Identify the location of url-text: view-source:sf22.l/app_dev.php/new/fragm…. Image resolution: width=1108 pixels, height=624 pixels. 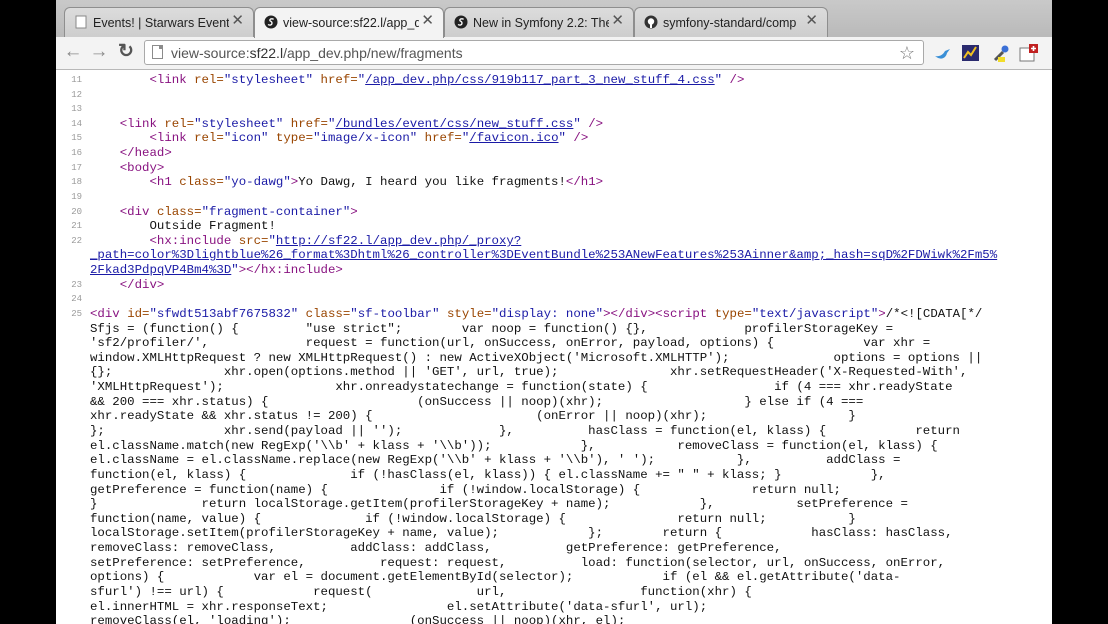
(317, 53).